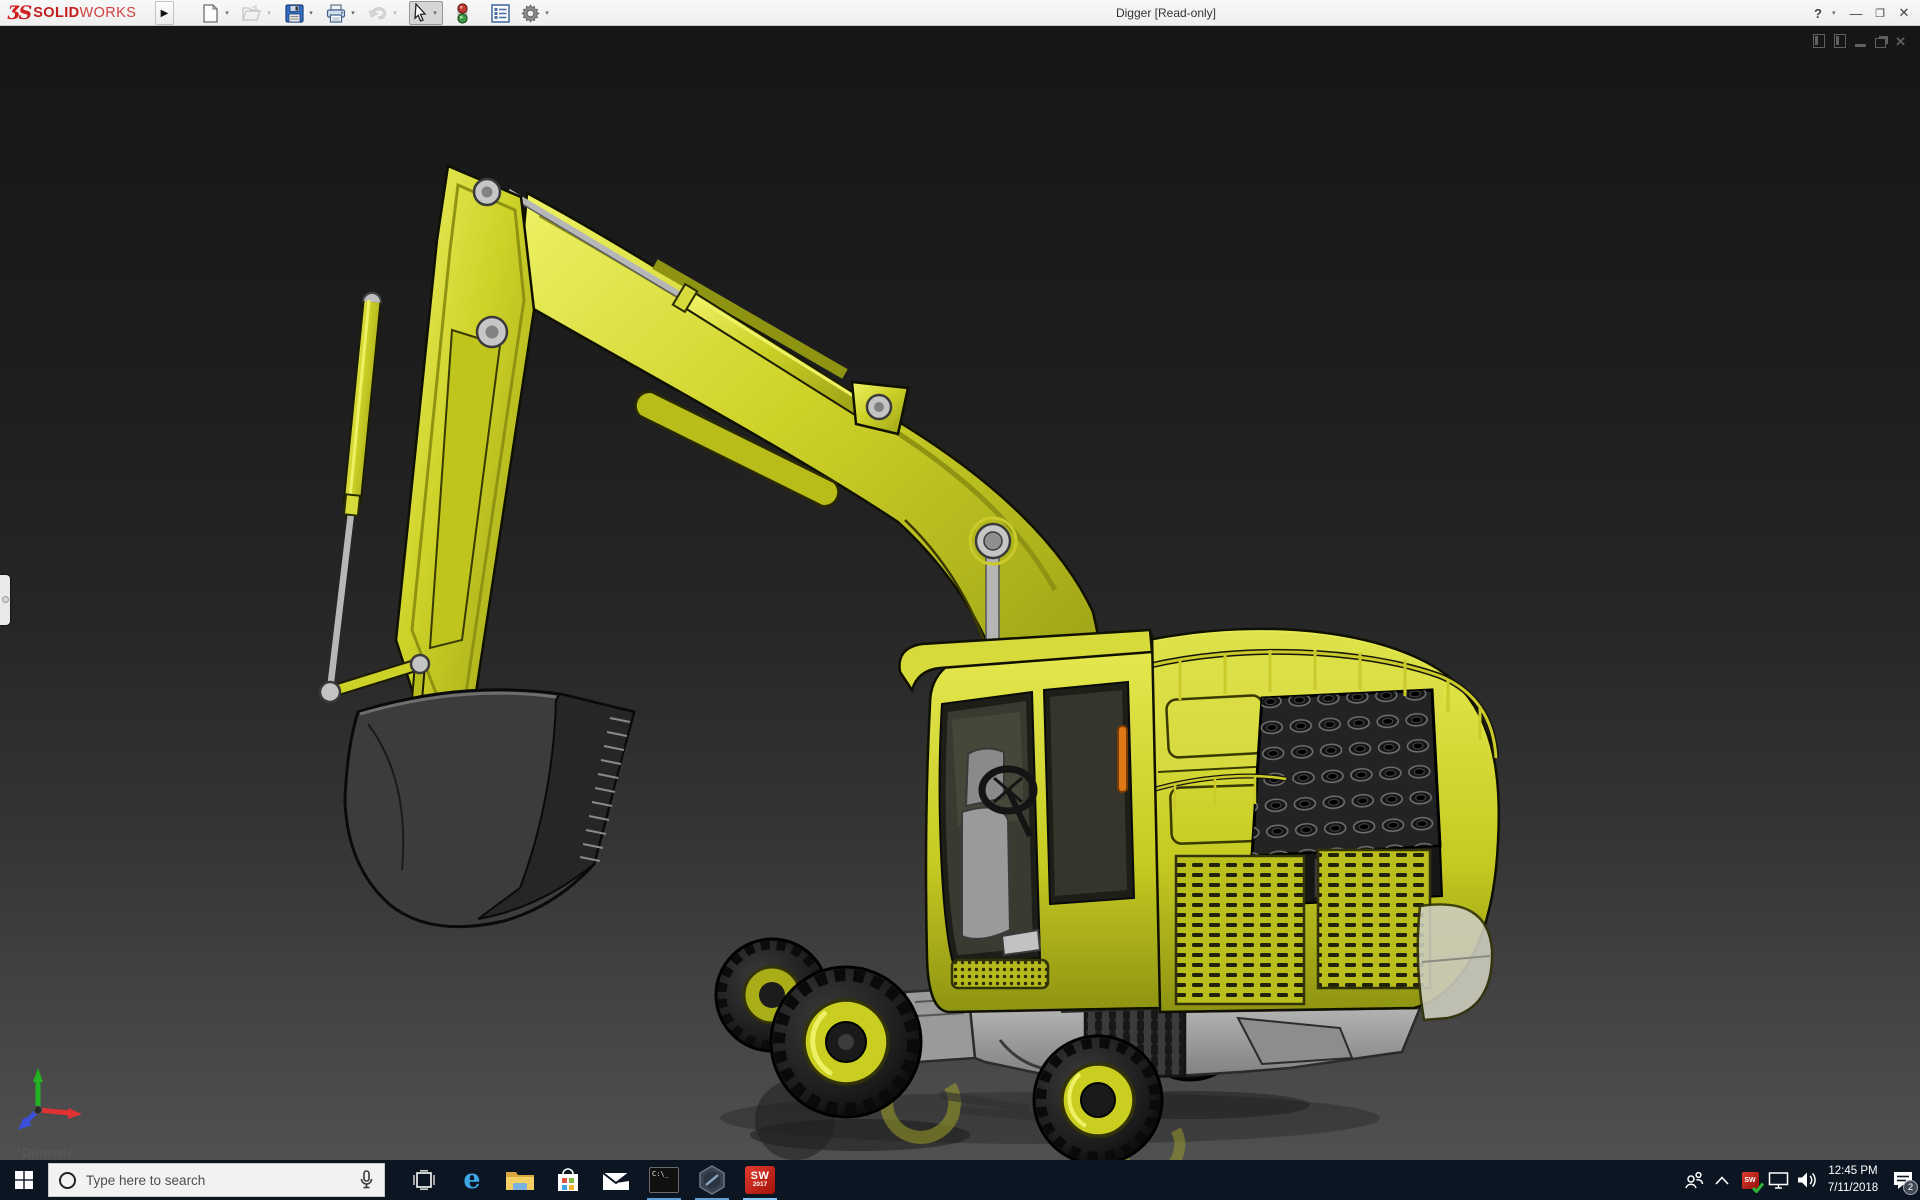 This screenshot has width=1920, height=1200. I want to click on open-folder-icon, so click(251, 12).